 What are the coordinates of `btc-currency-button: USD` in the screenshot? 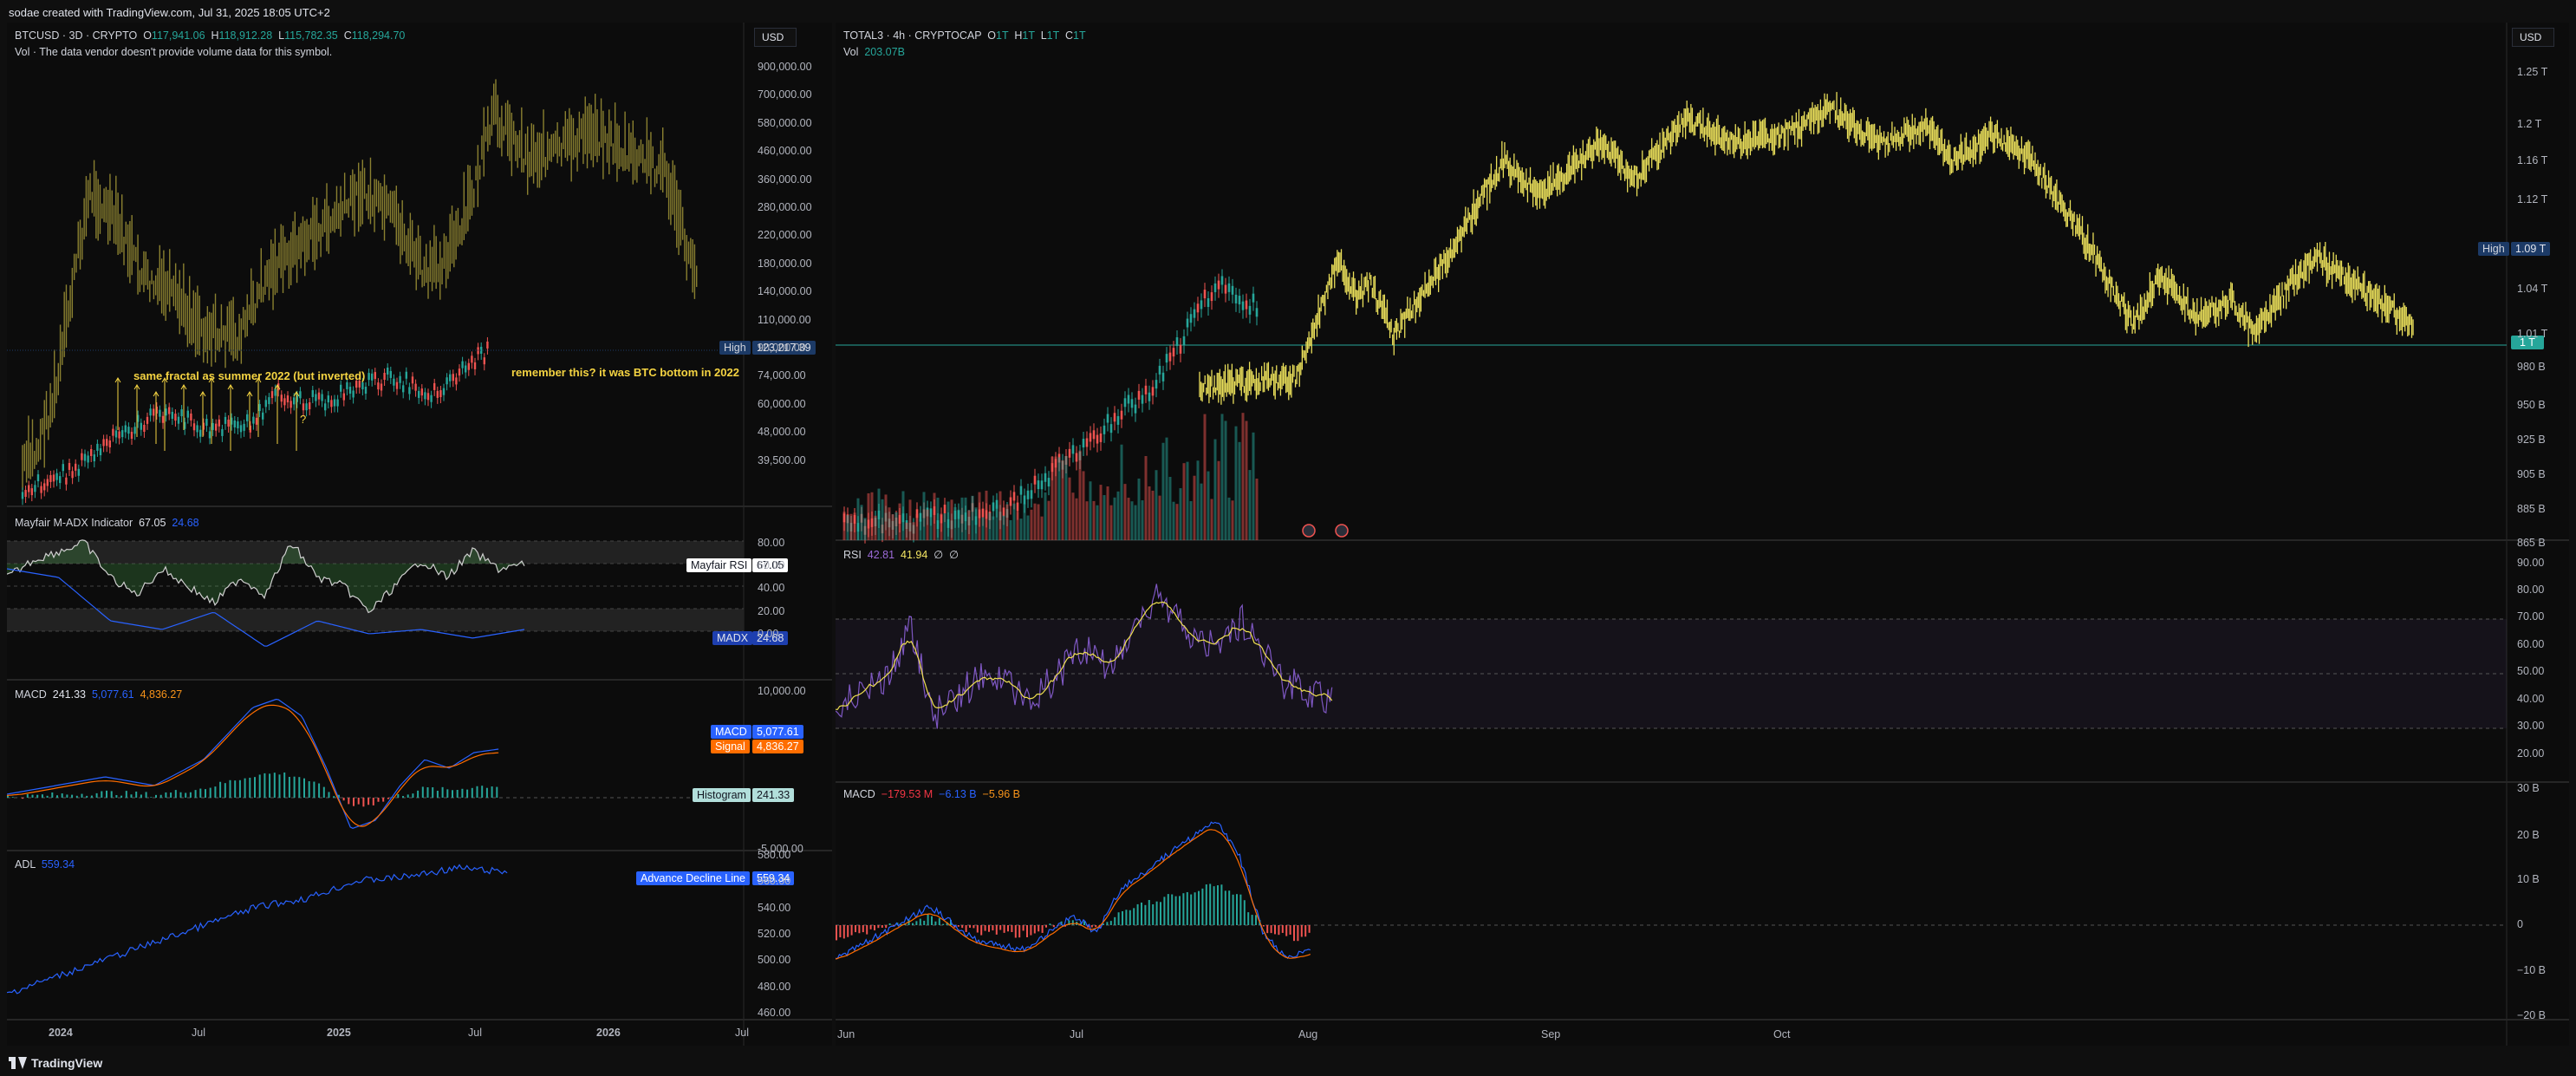 It's located at (775, 37).